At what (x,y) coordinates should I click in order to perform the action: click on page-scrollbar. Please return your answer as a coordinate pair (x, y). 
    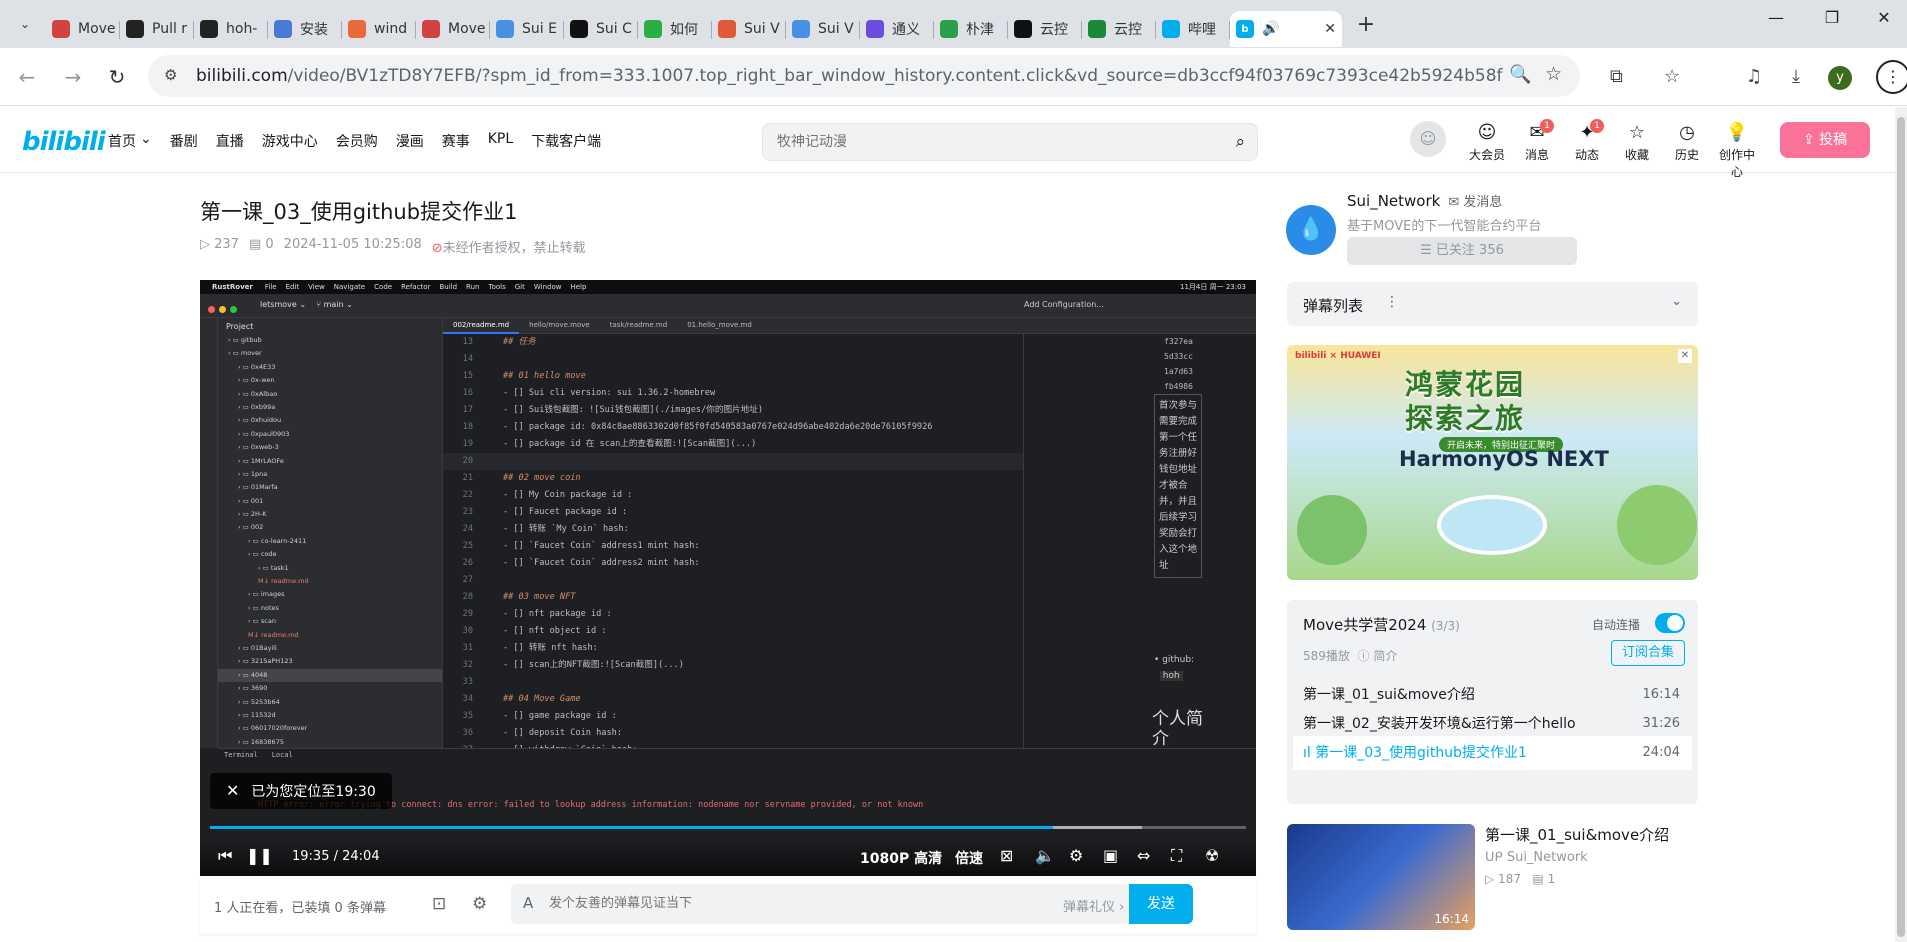
    Looking at the image, I should click on (1901, 524).